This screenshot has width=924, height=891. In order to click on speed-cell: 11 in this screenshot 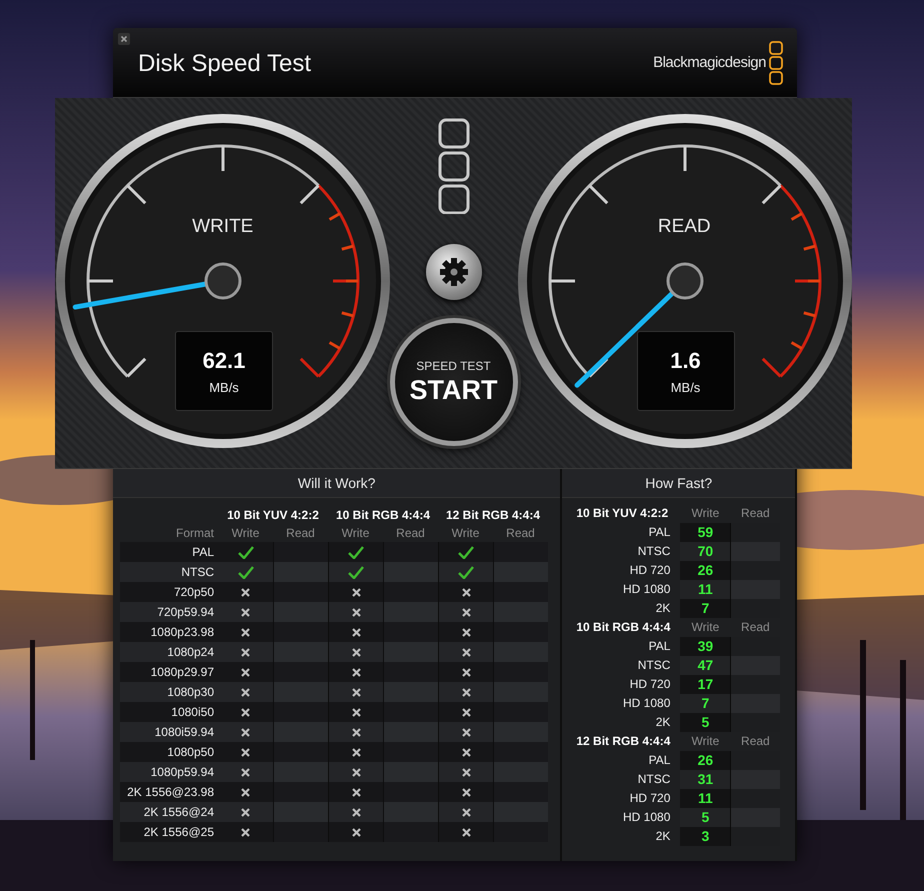, I will do `click(705, 798)`.